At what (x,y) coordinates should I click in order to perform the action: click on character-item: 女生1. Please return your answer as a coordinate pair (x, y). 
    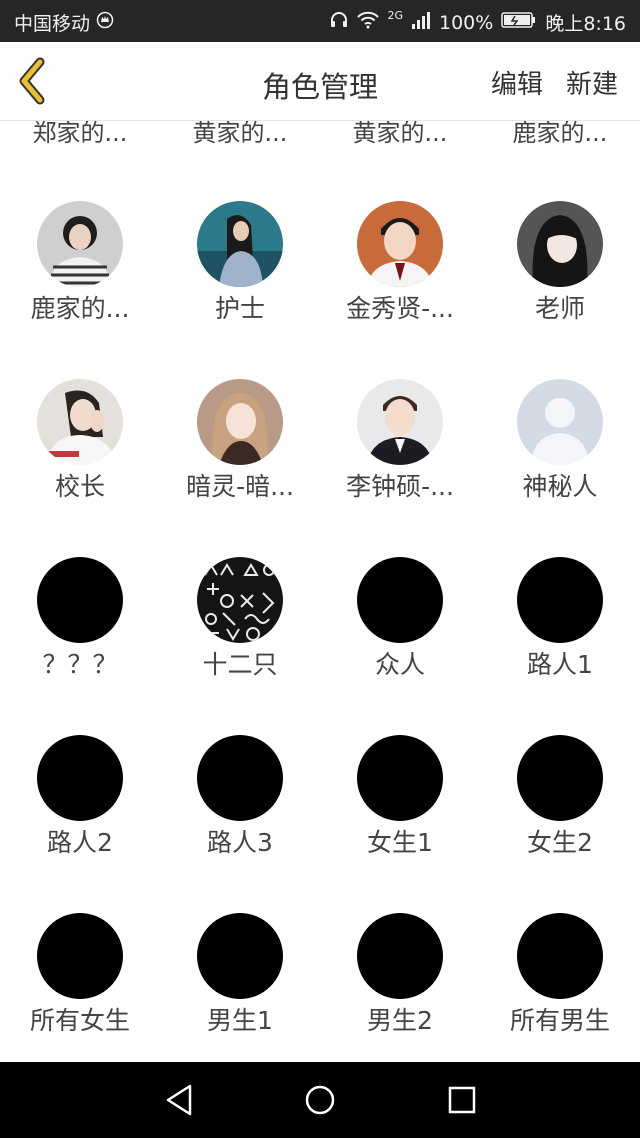
    Looking at the image, I should click on (400, 815).